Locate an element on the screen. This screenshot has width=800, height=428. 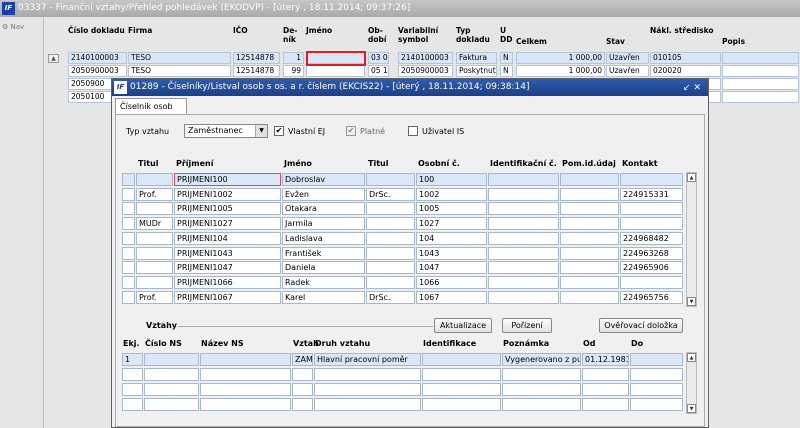
vztahy-cell: Vygenerovano z pu is located at coordinates (541, 359).